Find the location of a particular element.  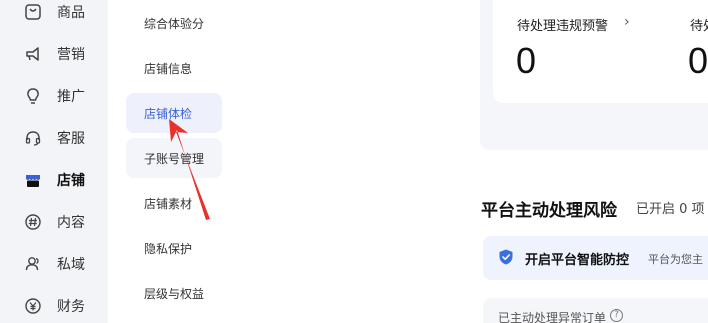

violation-warning-count: 0 is located at coordinates (526, 60).